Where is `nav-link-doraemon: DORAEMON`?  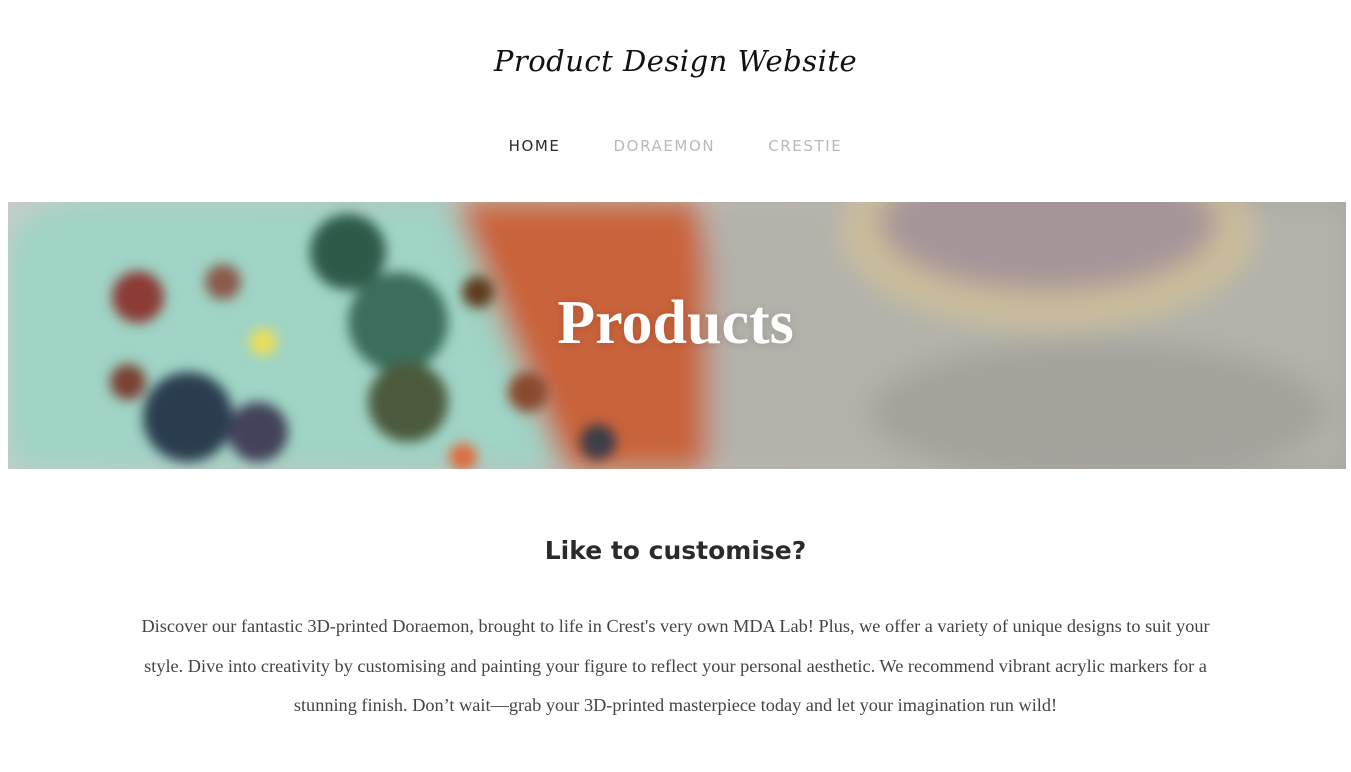
nav-link-doraemon: DORAEMON is located at coordinates (665, 146).